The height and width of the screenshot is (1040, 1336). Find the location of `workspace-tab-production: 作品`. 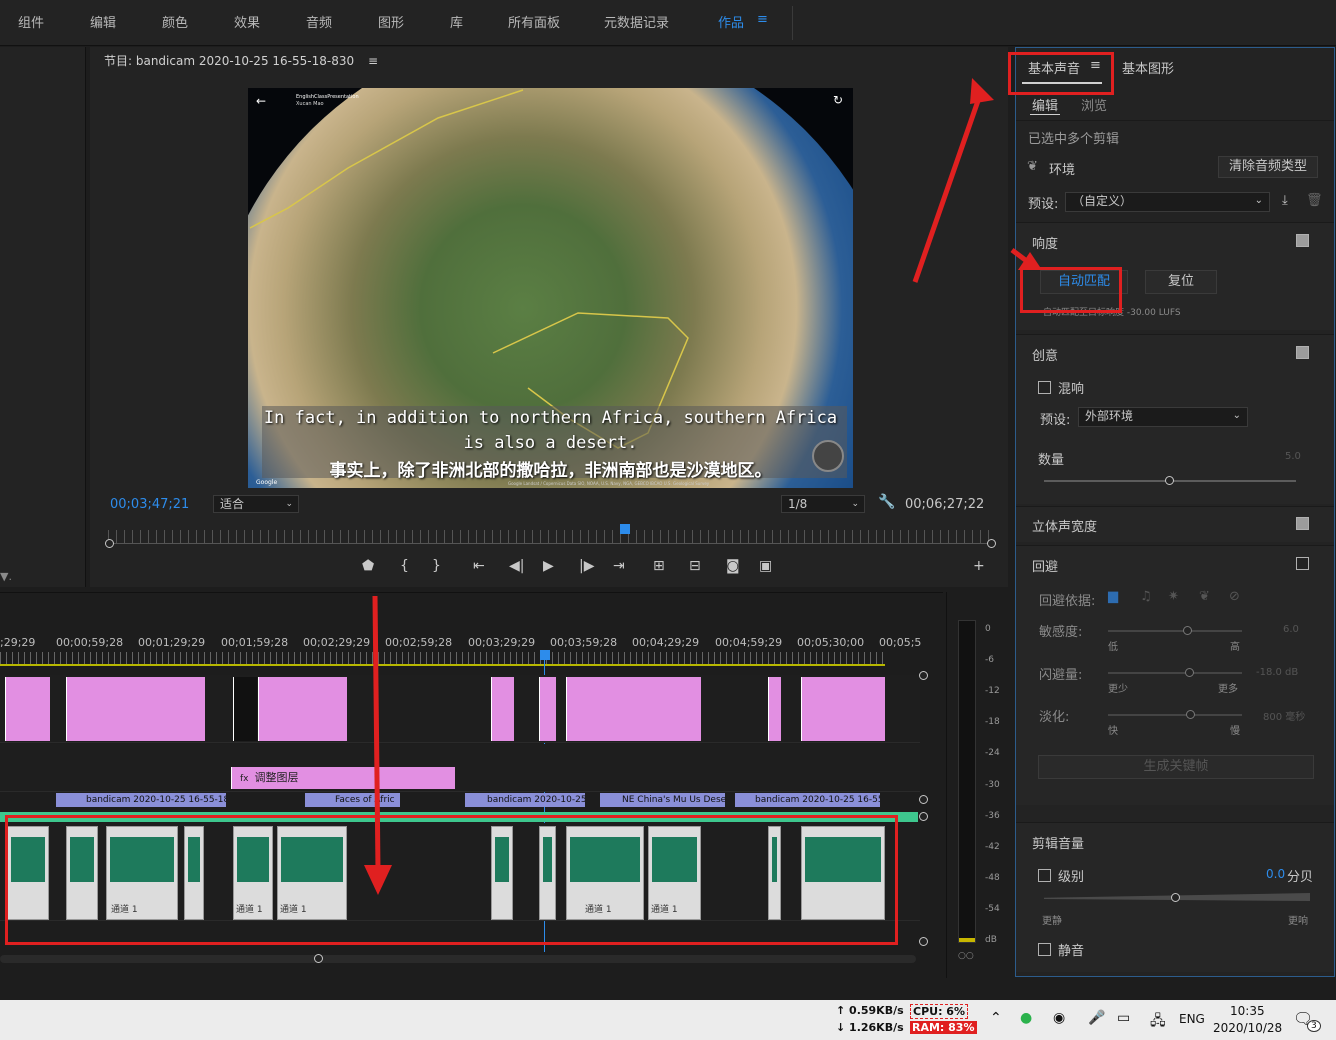

workspace-tab-production: 作品 is located at coordinates (731, 21).